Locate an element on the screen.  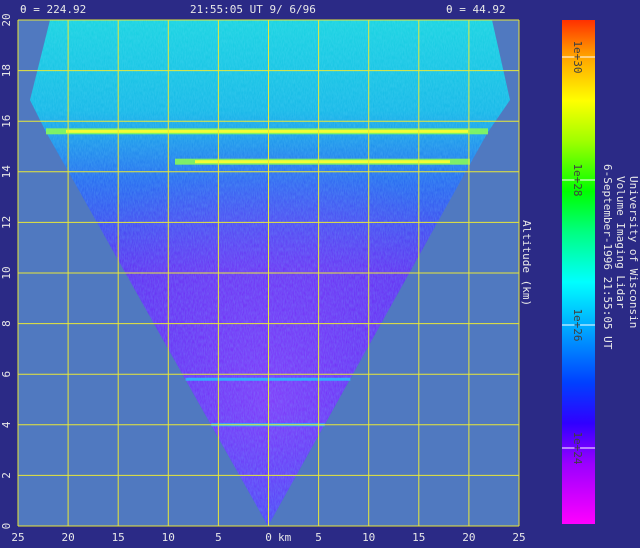
y-tick-labels: 0 2 4 6 8 10 12 14 16 18 20 is located at coordinates (6, 271).